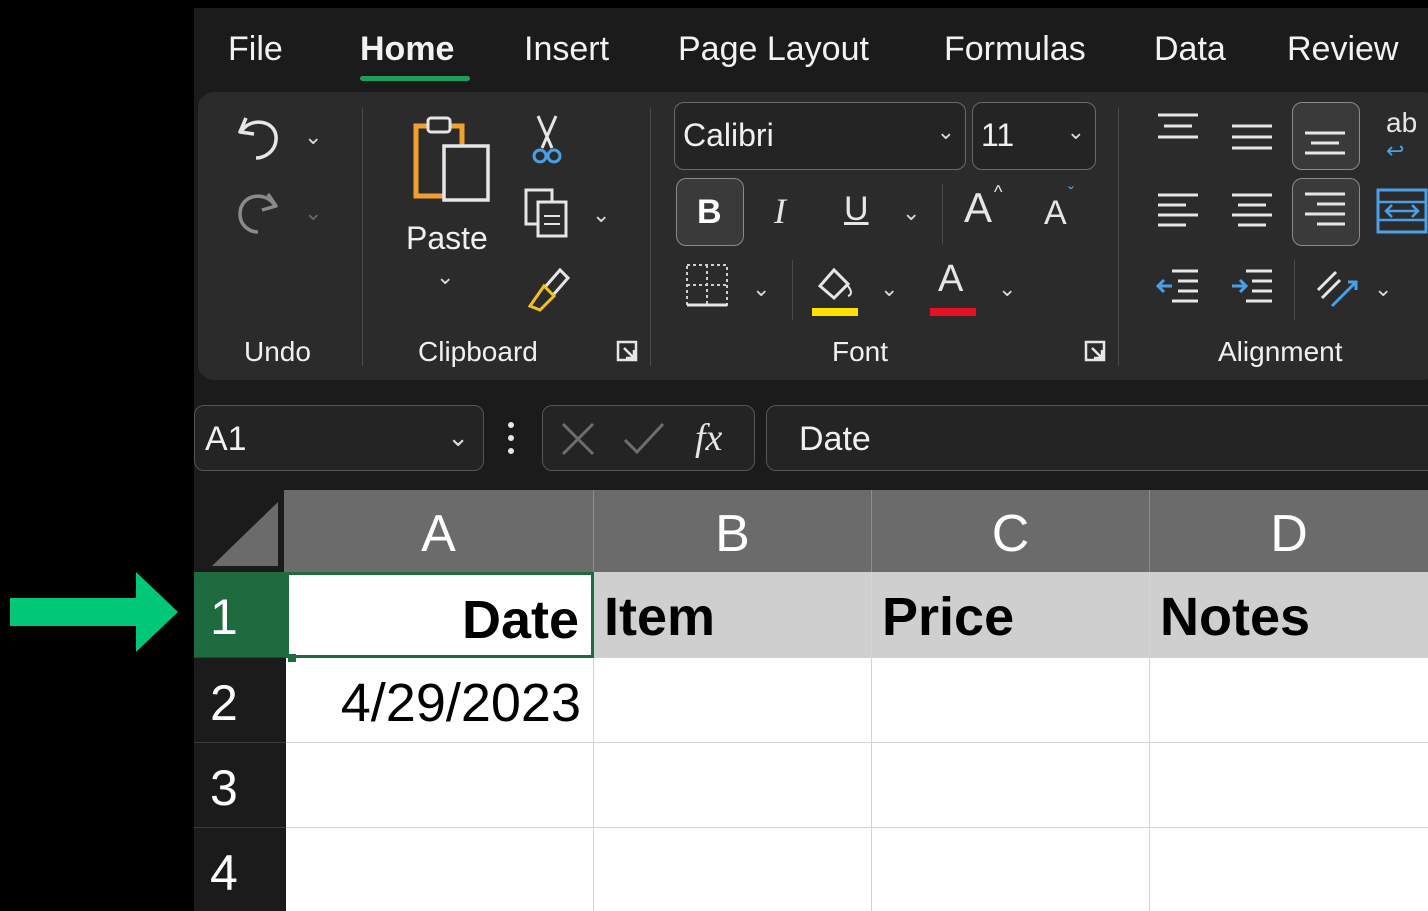 The width and height of the screenshot is (1428, 911). Describe the element at coordinates (1011, 785) in the screenshot. I see `cell-c3` at that location.